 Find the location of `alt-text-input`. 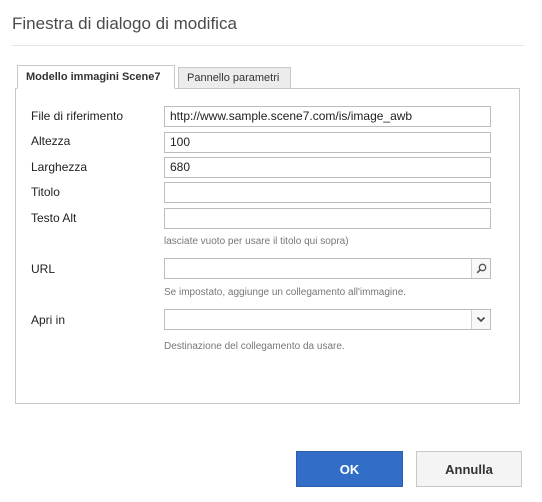

alt-text-input is located at coordinates (327, 218).